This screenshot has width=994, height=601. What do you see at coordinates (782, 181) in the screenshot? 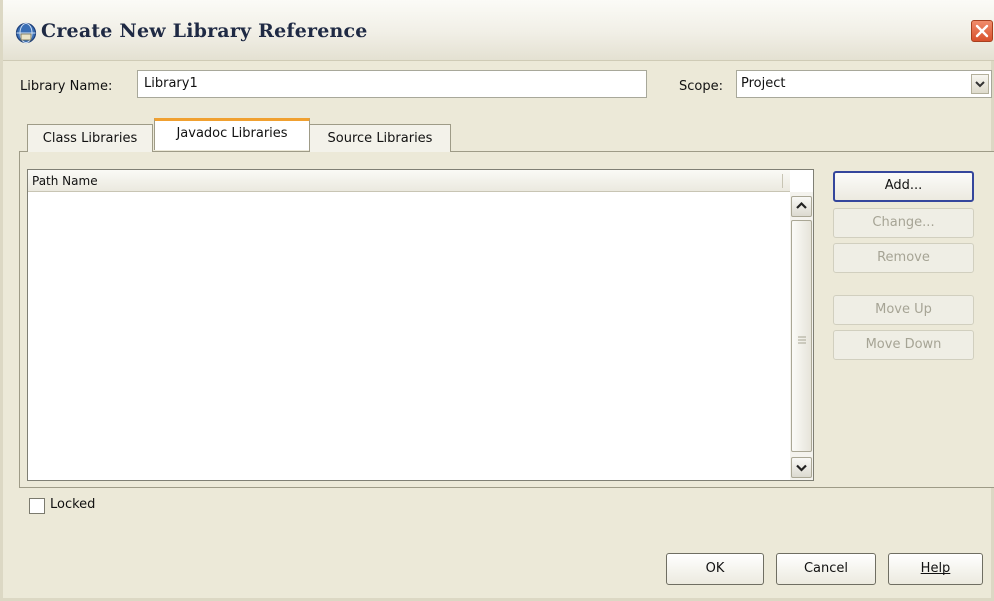
I see `column-divider` at bounding box center [782, 181].